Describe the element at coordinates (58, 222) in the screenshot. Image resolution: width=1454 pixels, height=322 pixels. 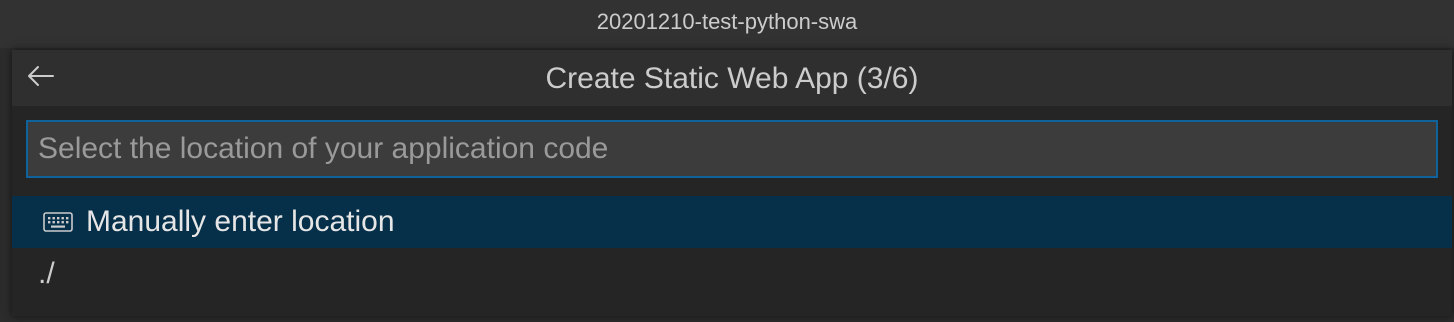
I see `keyboard-icon` at that location.